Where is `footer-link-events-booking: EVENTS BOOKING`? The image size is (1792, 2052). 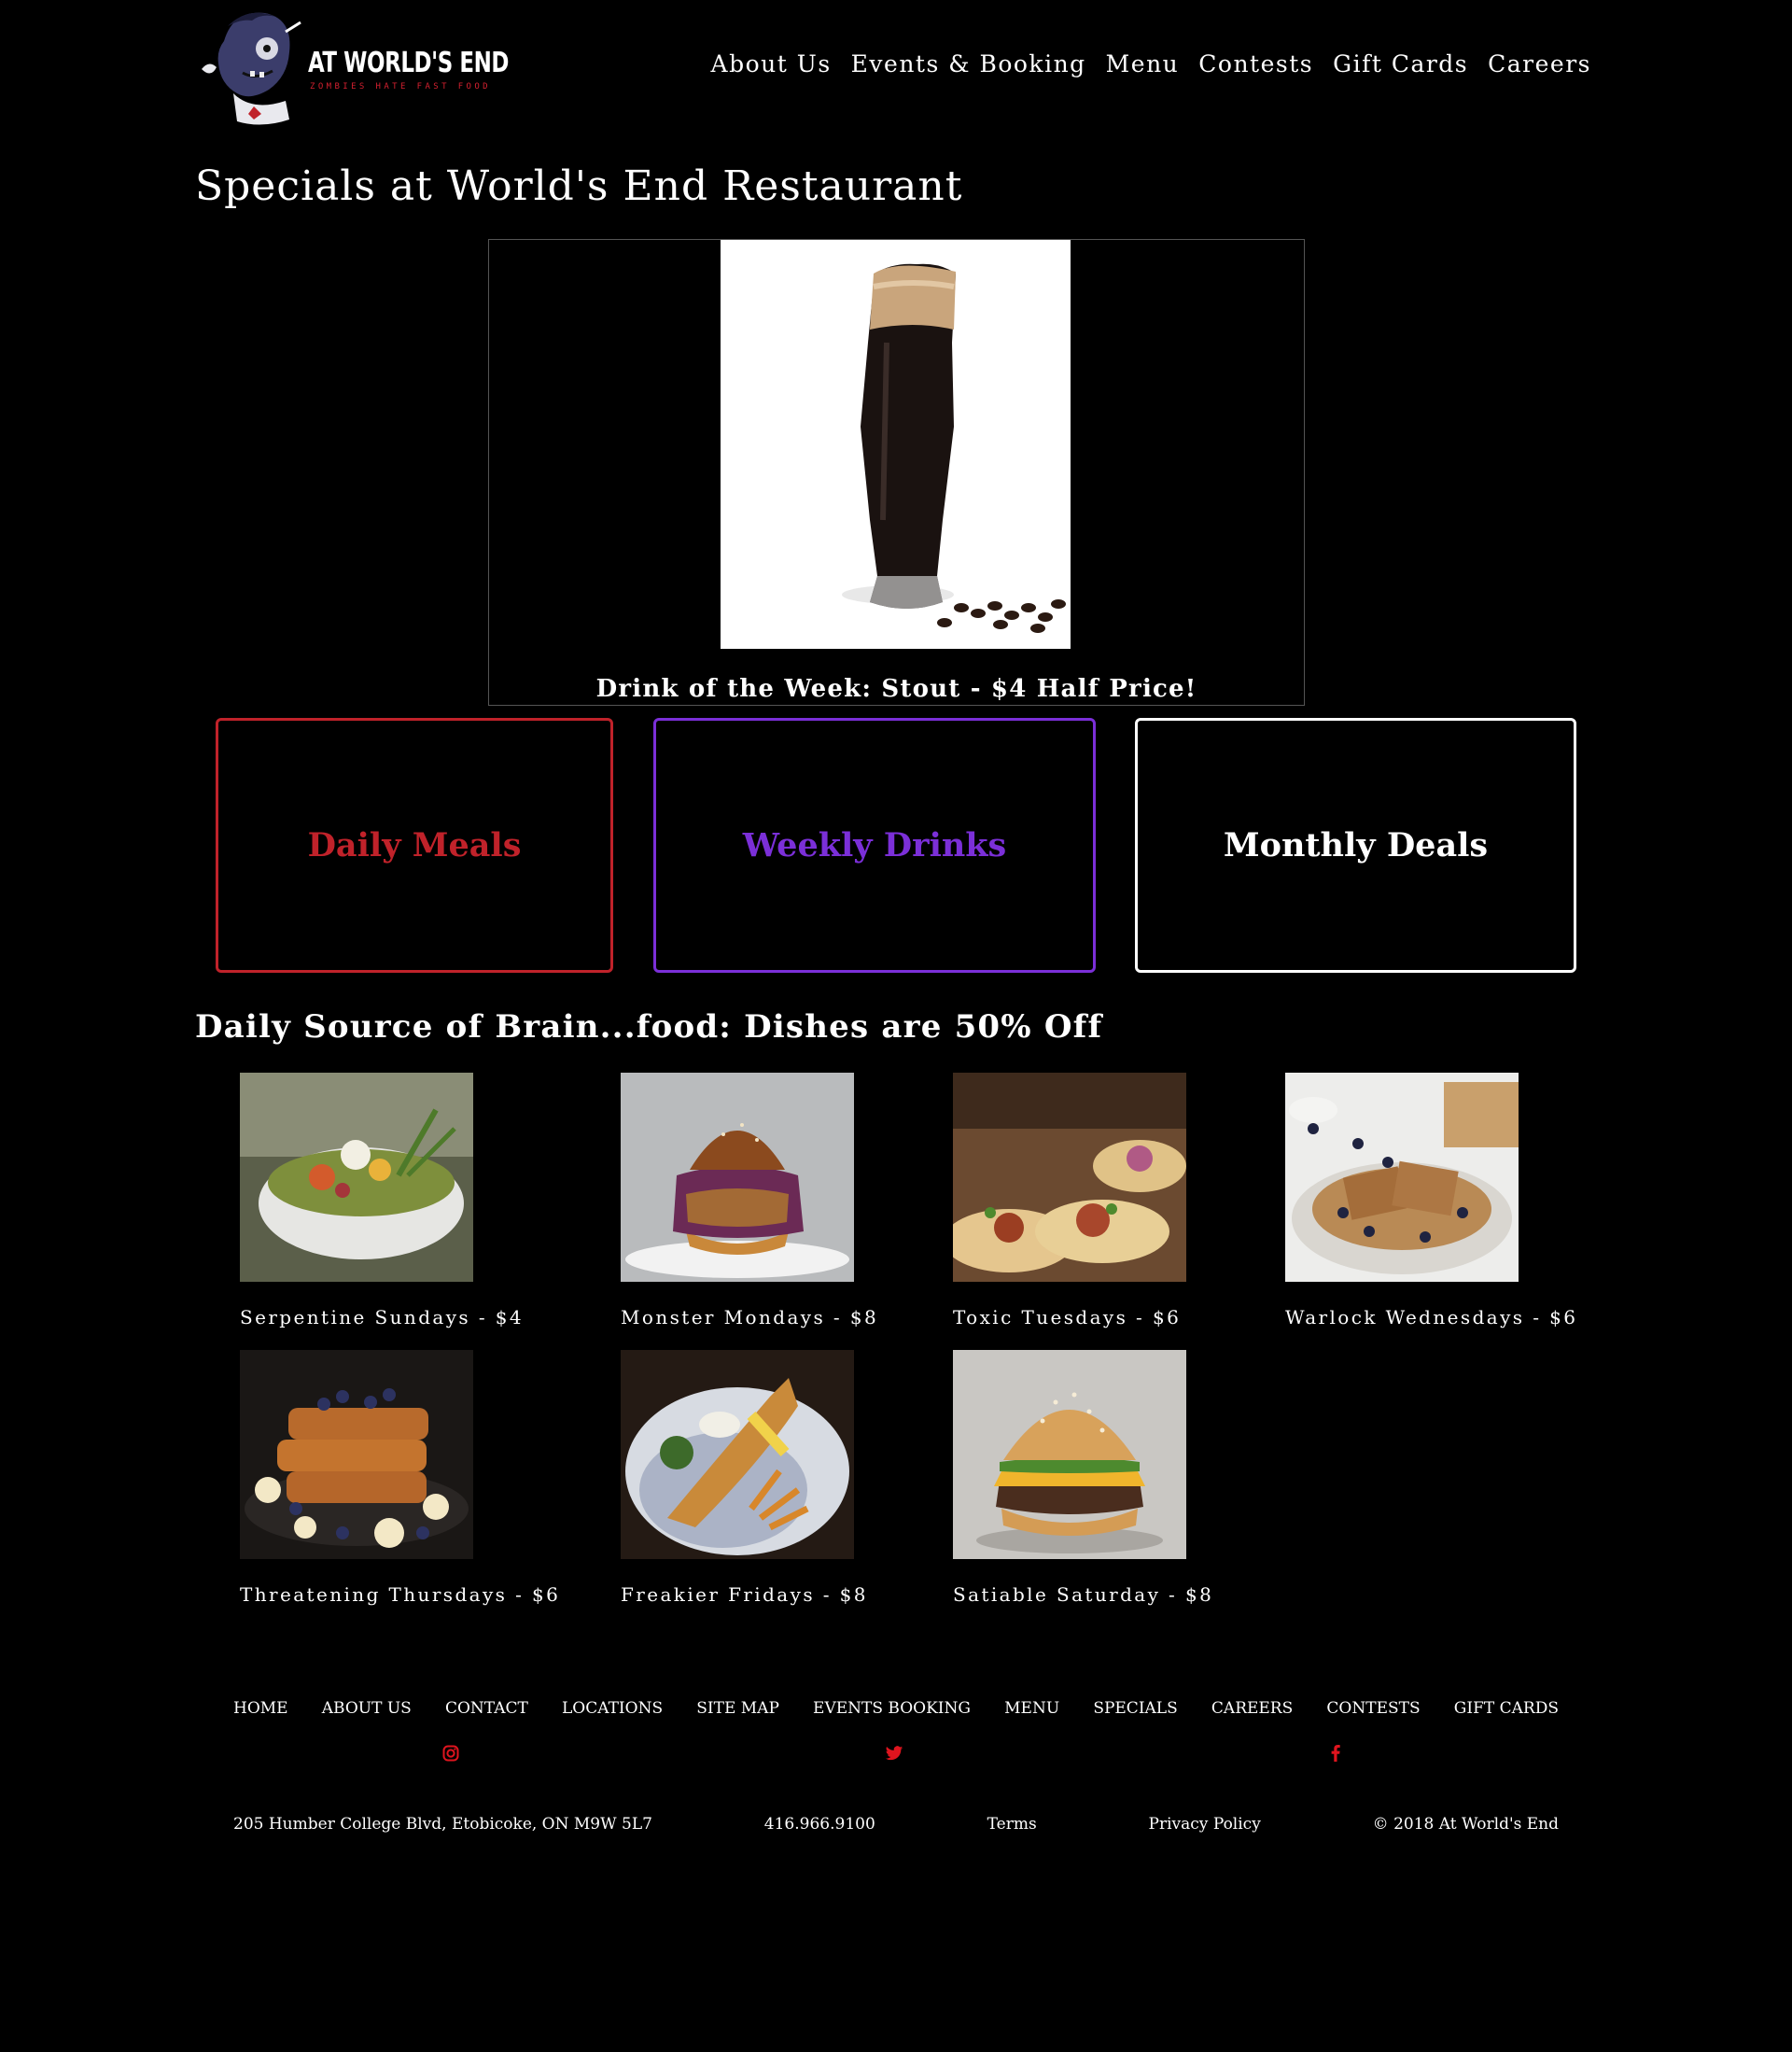 footer-link-events-booking: EVENTS BOOKING is located at coordinates (892, 1709).